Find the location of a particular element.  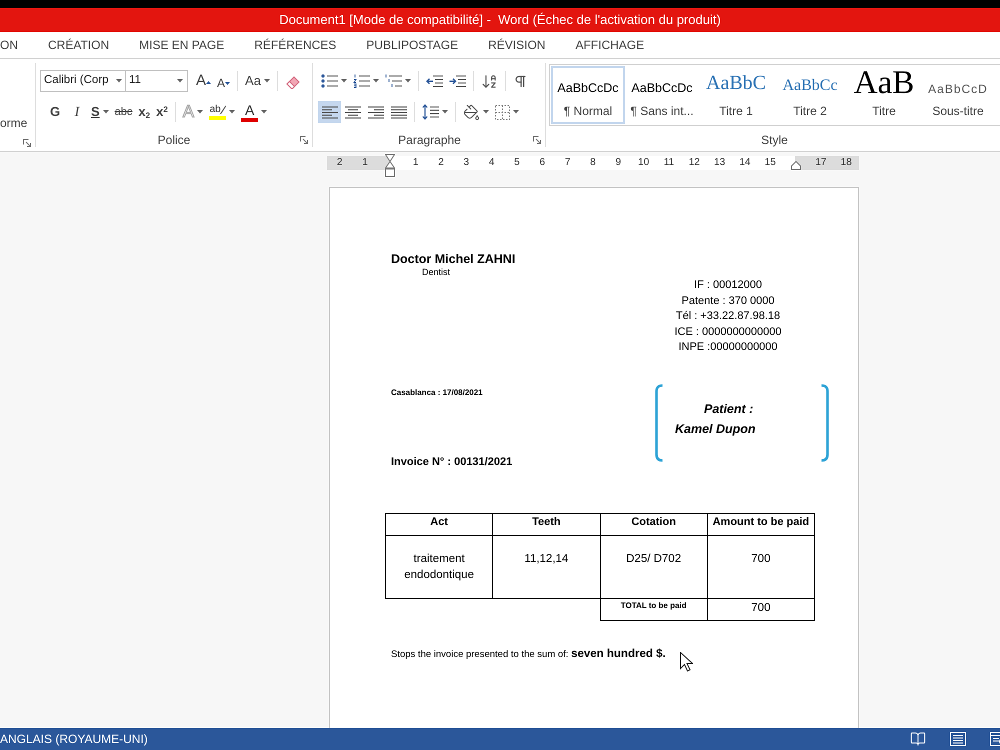

ribbon-tab: PUBLIPOSTAGE is located at coordinates (412, 45).